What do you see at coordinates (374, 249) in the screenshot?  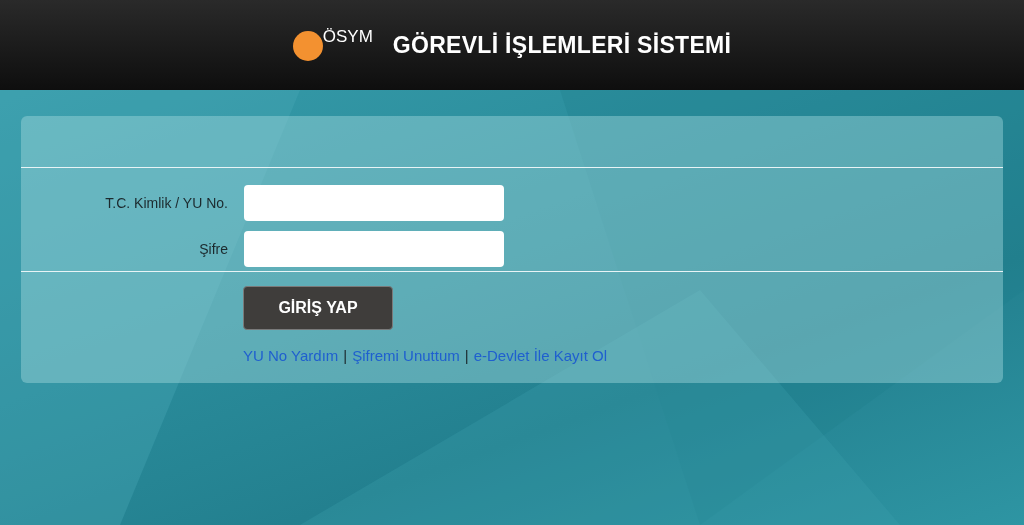 I see `password-field` at bounding box center [374, 249].